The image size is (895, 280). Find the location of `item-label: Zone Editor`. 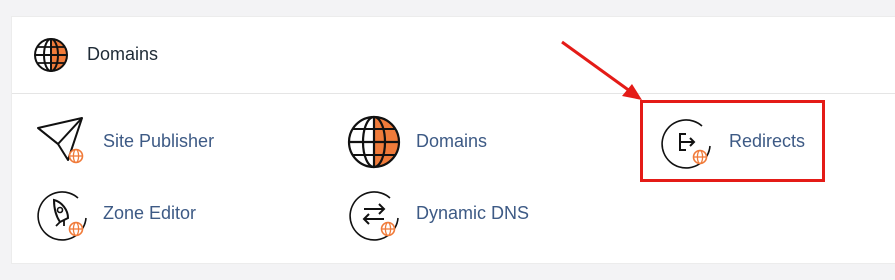

item-label: Zone Editor is located at coordinates (150, 213).